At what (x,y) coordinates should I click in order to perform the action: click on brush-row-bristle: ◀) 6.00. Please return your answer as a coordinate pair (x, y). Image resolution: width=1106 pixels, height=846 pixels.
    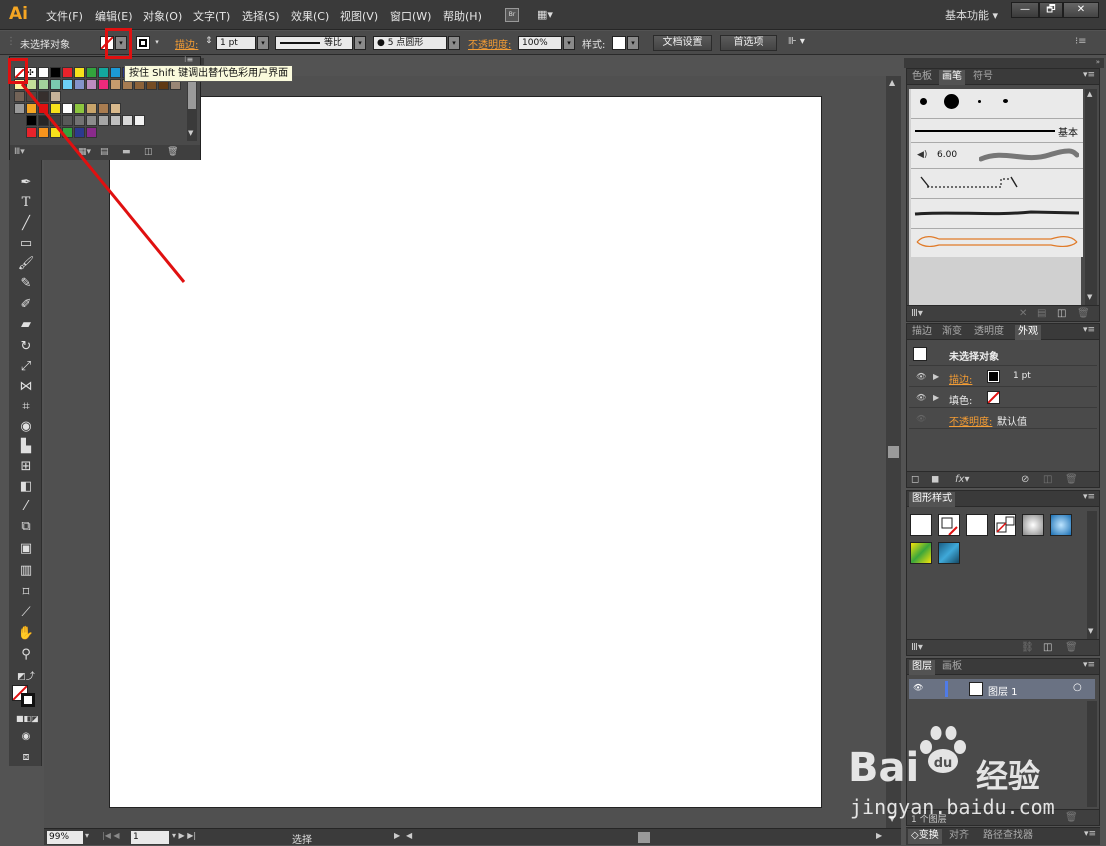
    Looking at the image, I should click on (997, 156).